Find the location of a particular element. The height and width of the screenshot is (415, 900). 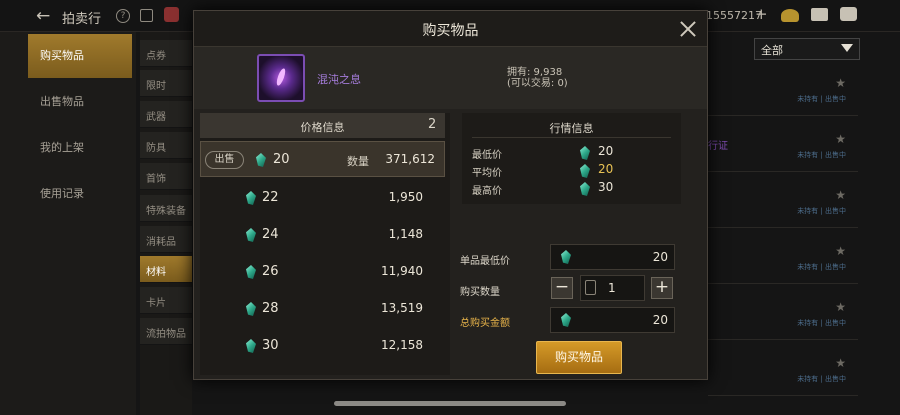

price-row: 24 1,148 is located at coordinates (322, 235).